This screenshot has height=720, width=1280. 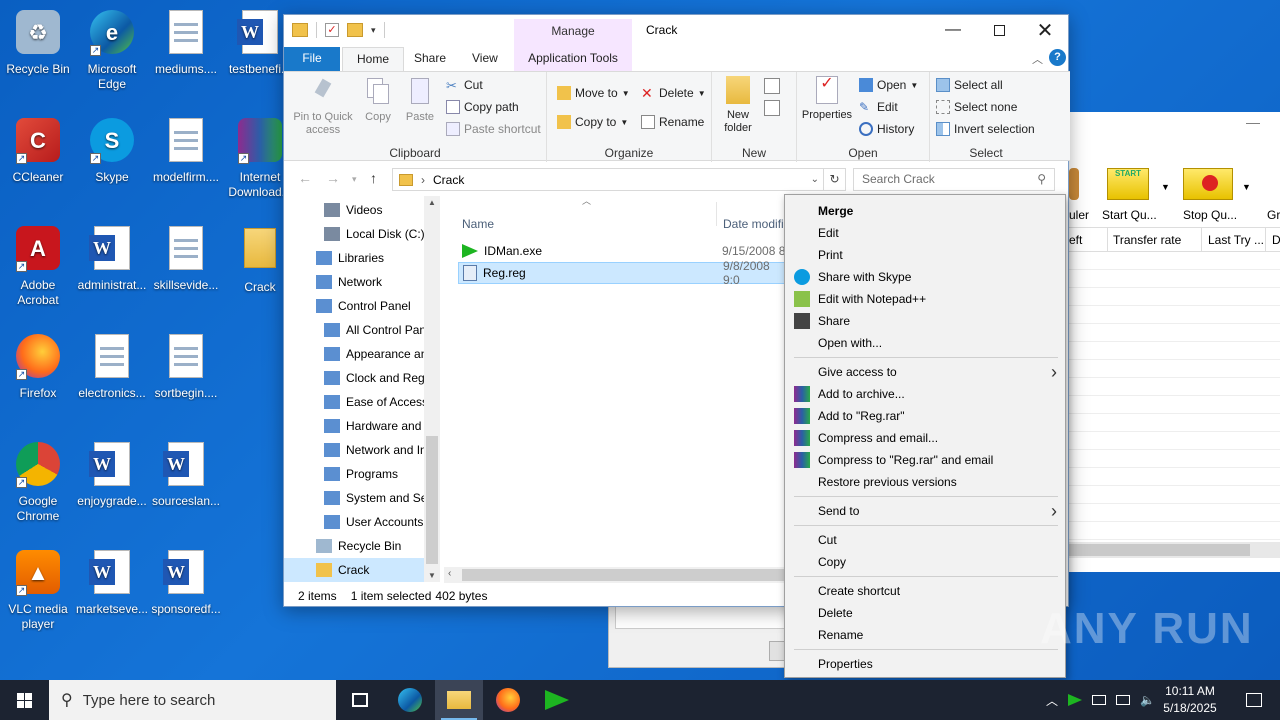 What do you see at coordinates (332, 30) in the screenshot?
I see `properties-check-icon: ✓` at bounding box center [332, 30].